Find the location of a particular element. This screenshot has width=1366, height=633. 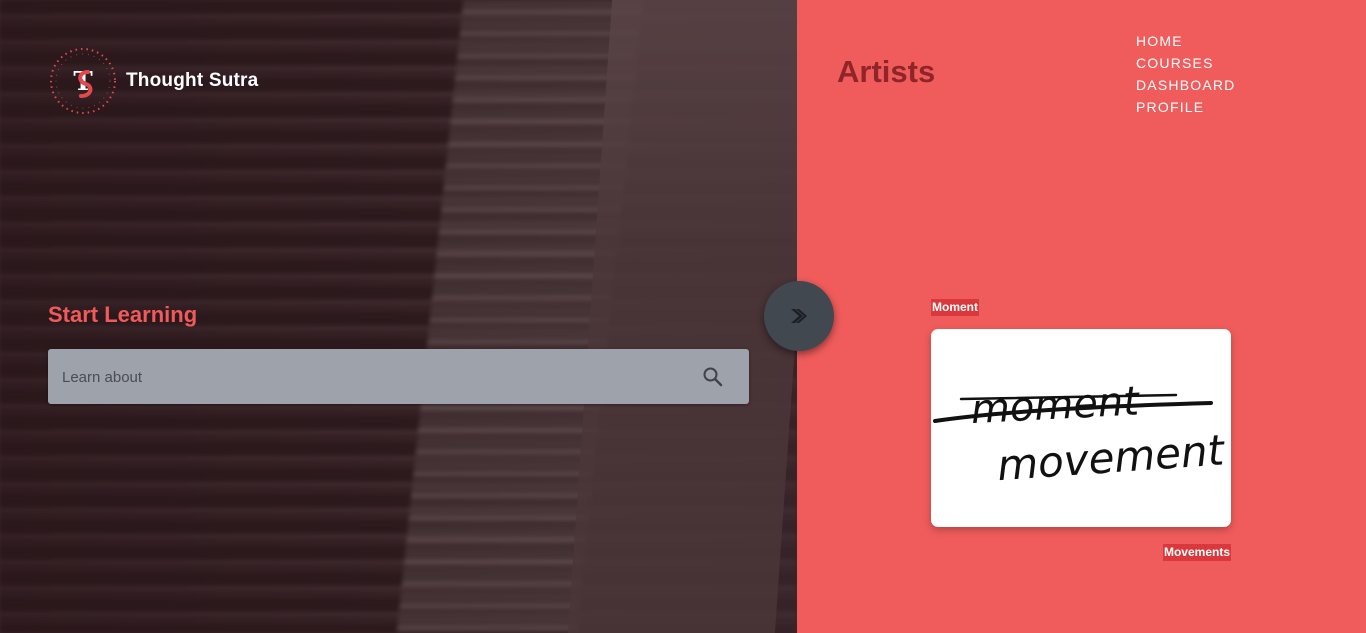

image-word-main: movement is located at coordinates (1112, 457).